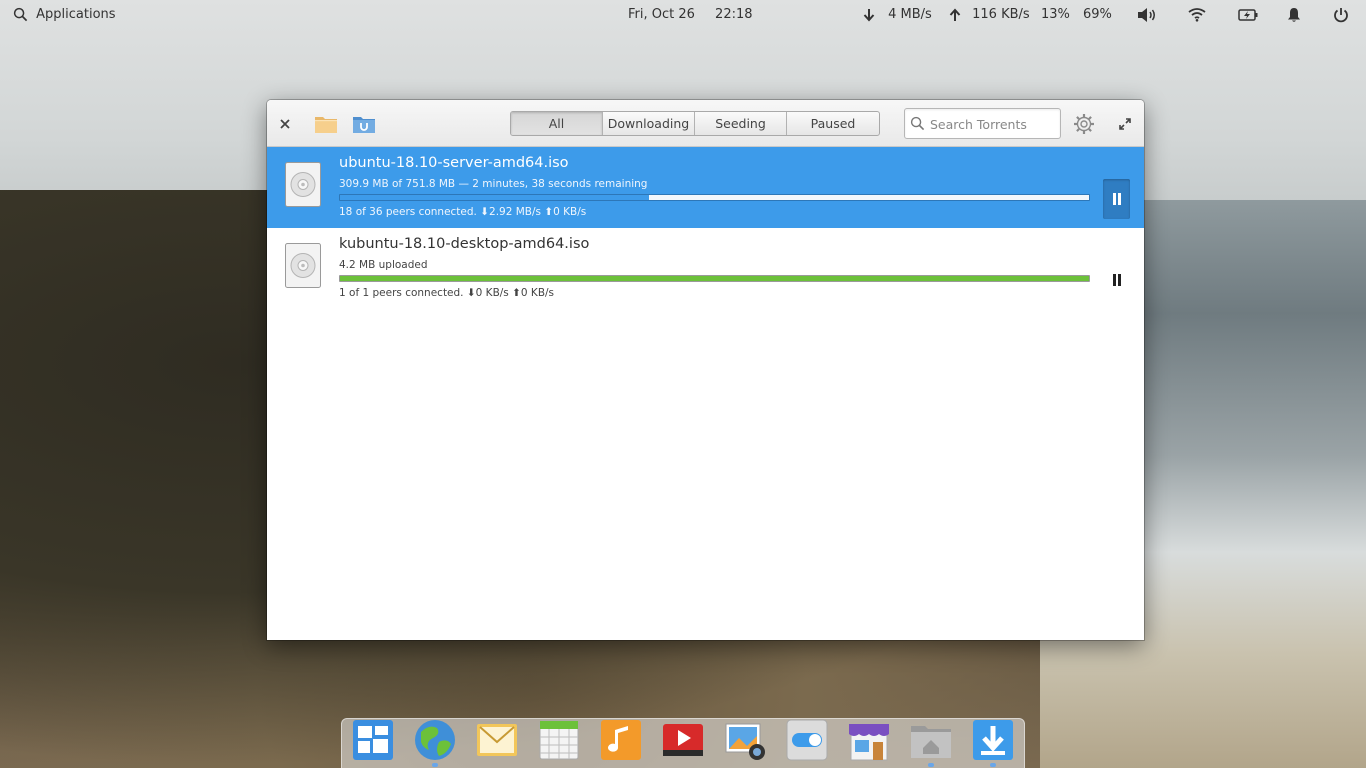  Describe the element at coordinates (373, 740) in the screenshot. I see `multitasking-view-icon` at that location.